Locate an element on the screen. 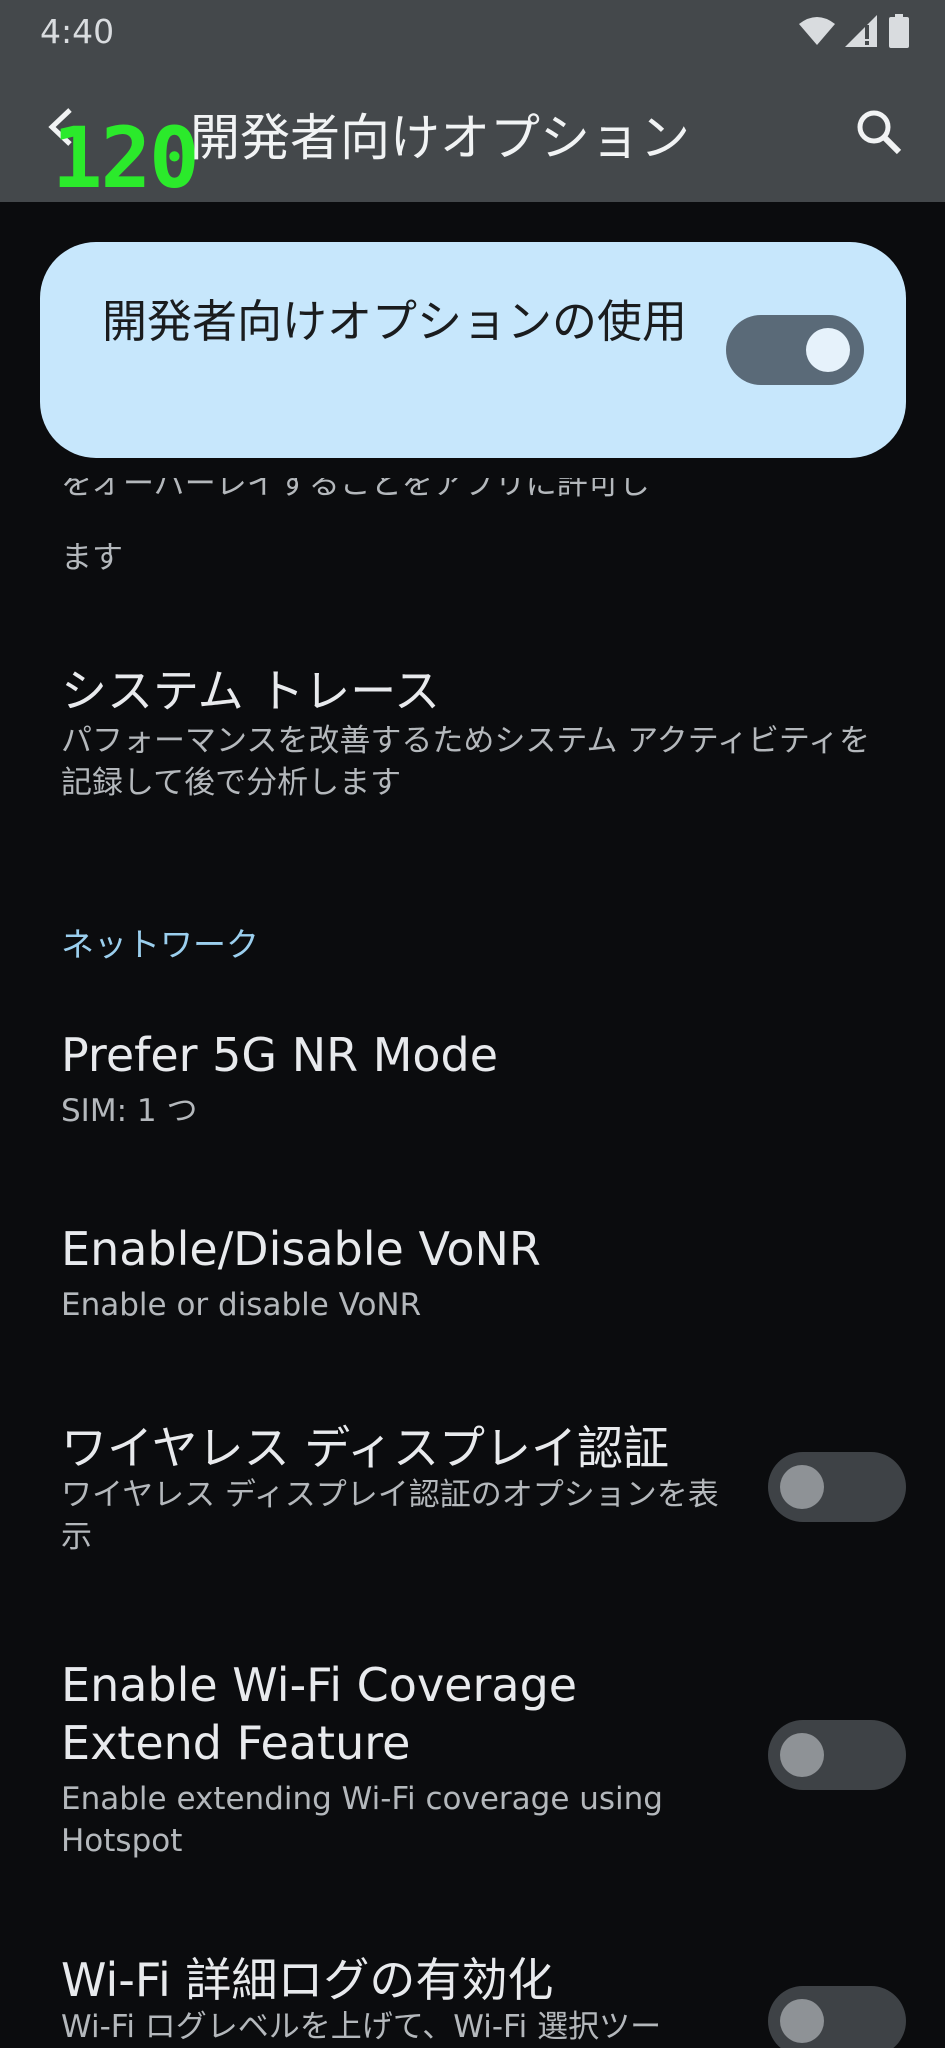  wifi-icon is located at coordinates (817, 31).